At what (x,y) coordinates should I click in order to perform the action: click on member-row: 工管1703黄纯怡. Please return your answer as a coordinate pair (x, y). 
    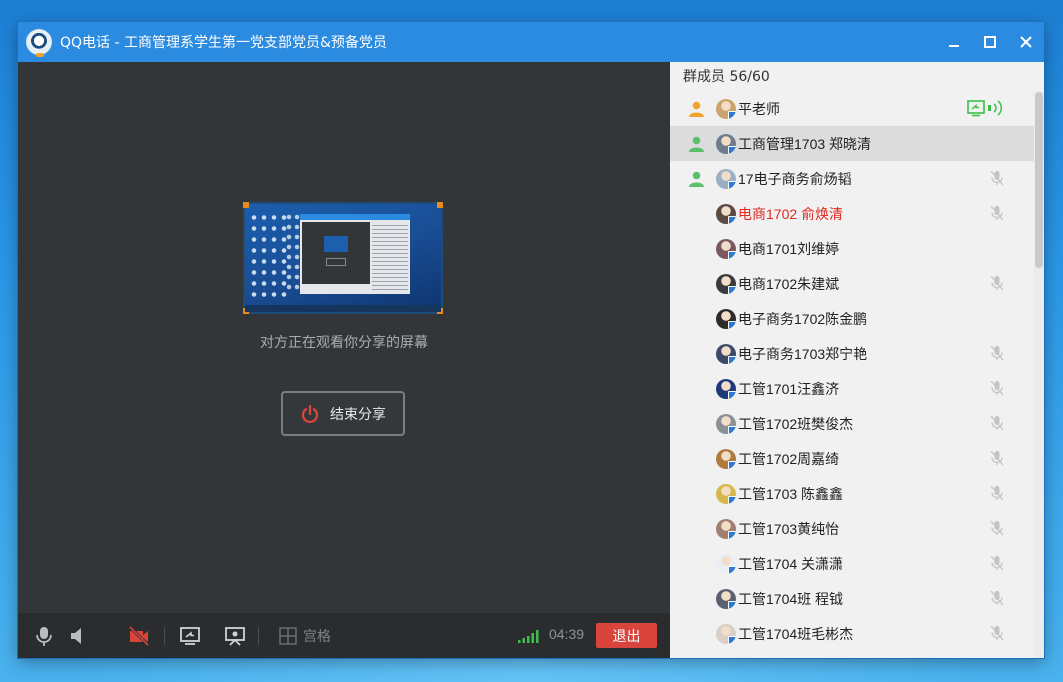
    Looking at the image, I should click on (852, 528).